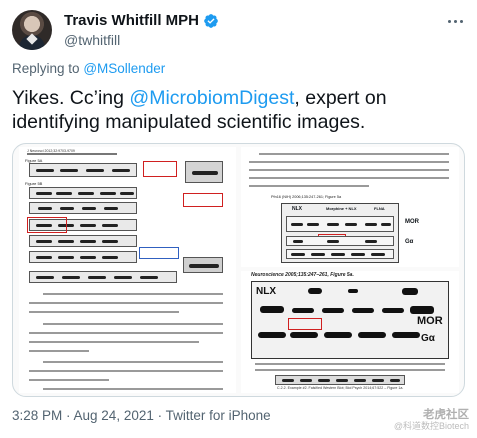 This screenshot has width=477, height=438. Describe the element at coordinates (455, 21) in the screenshot. I see `more-options-icon` at that location.